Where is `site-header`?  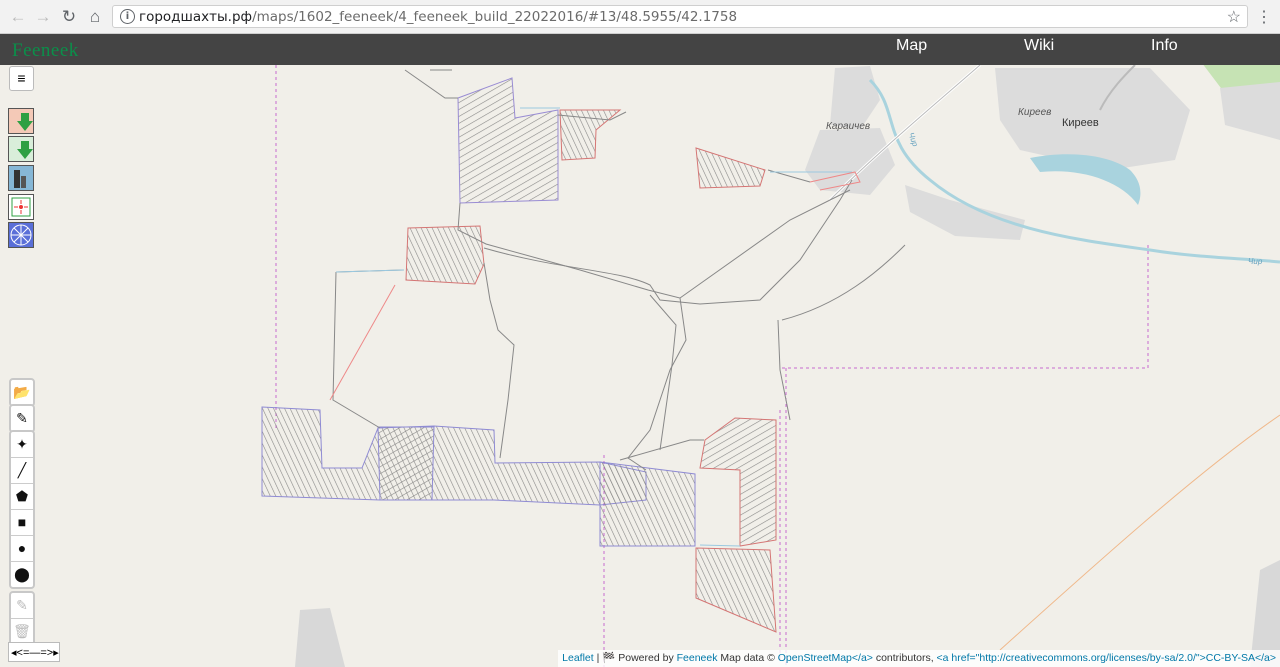 site-header is located at coordinates (640, 49).